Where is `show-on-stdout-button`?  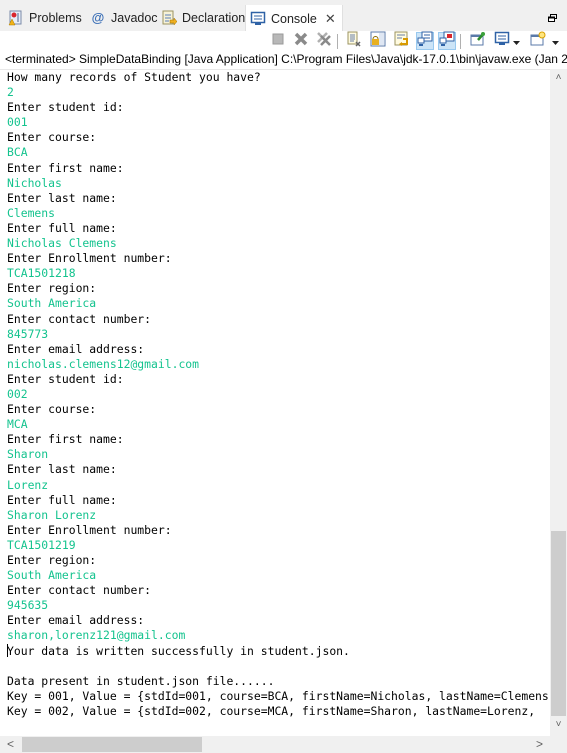
show-on-stdout-button is located at coordinates (425, 41).